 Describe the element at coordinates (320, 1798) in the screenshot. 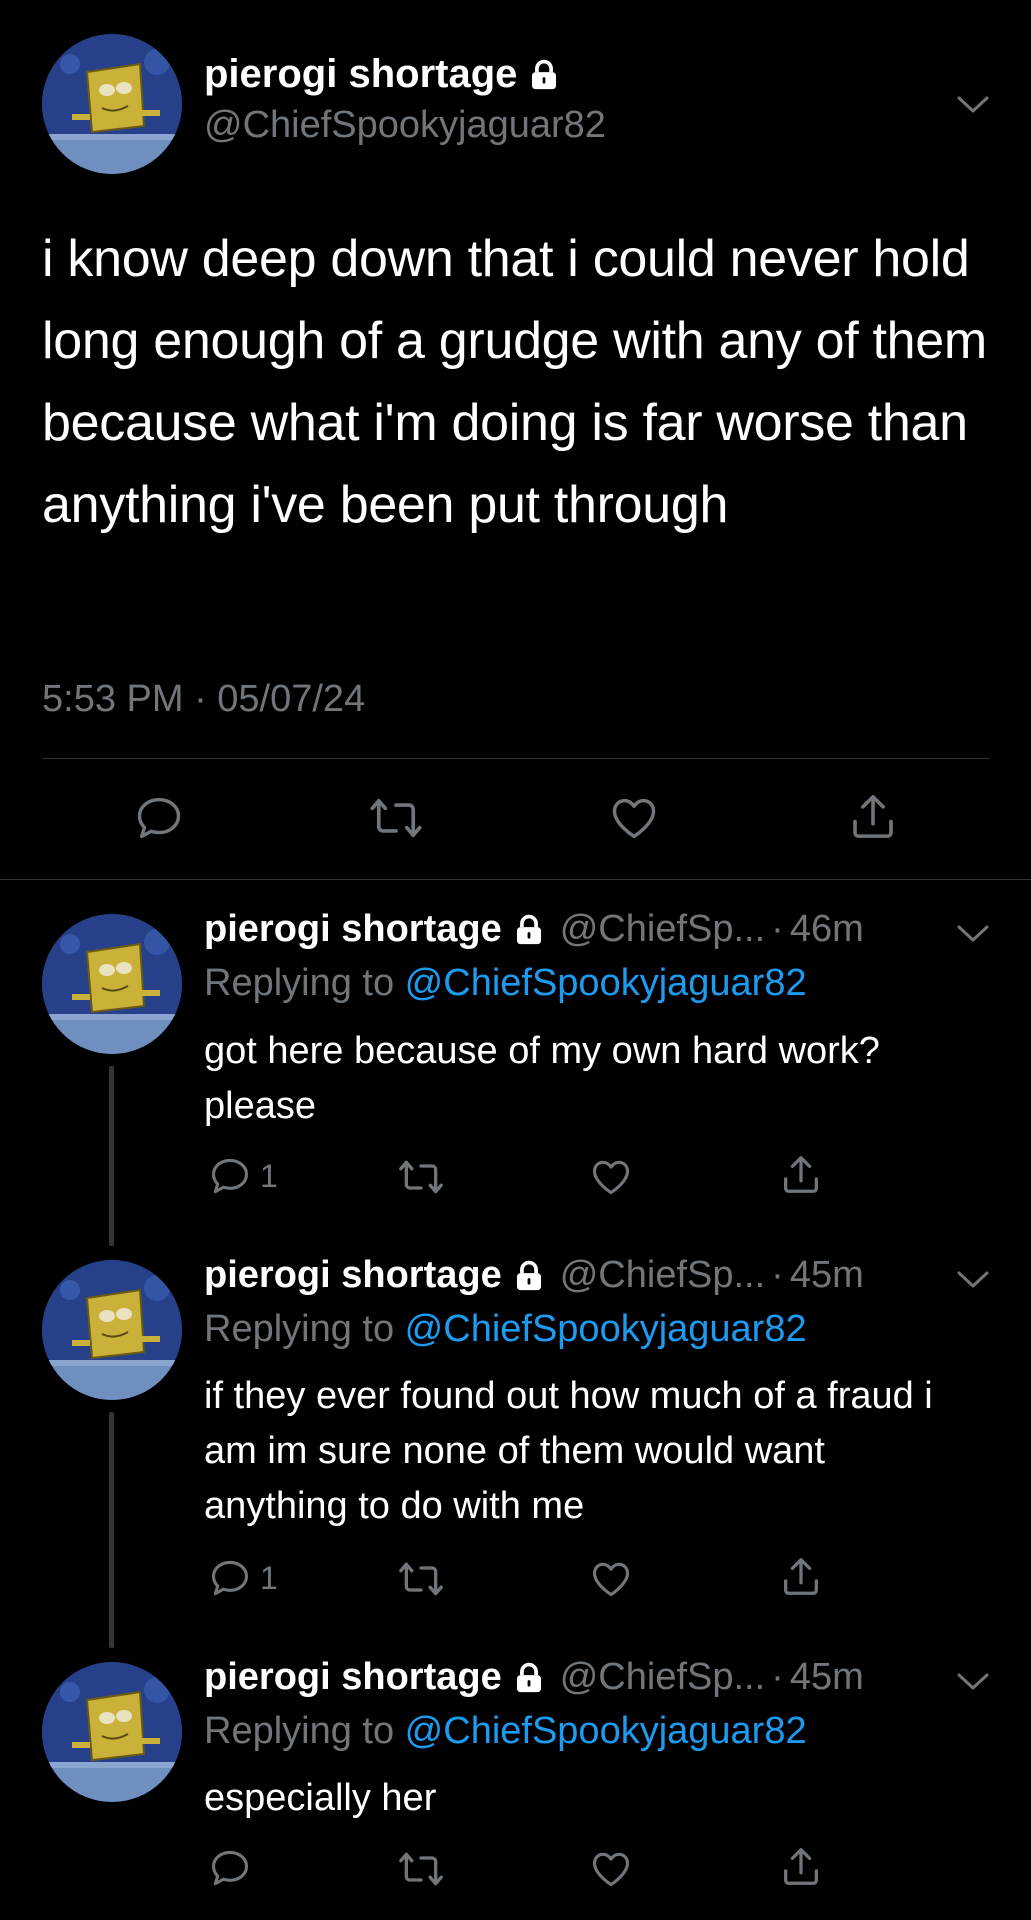

I see `reply-text: especially her` at that location.